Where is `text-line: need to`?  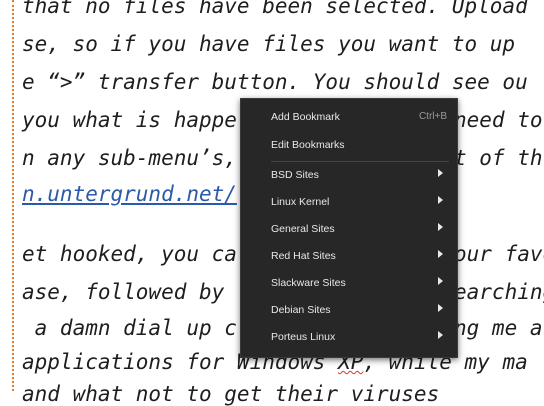 text-line: need to is located at coordinates (498, 120).